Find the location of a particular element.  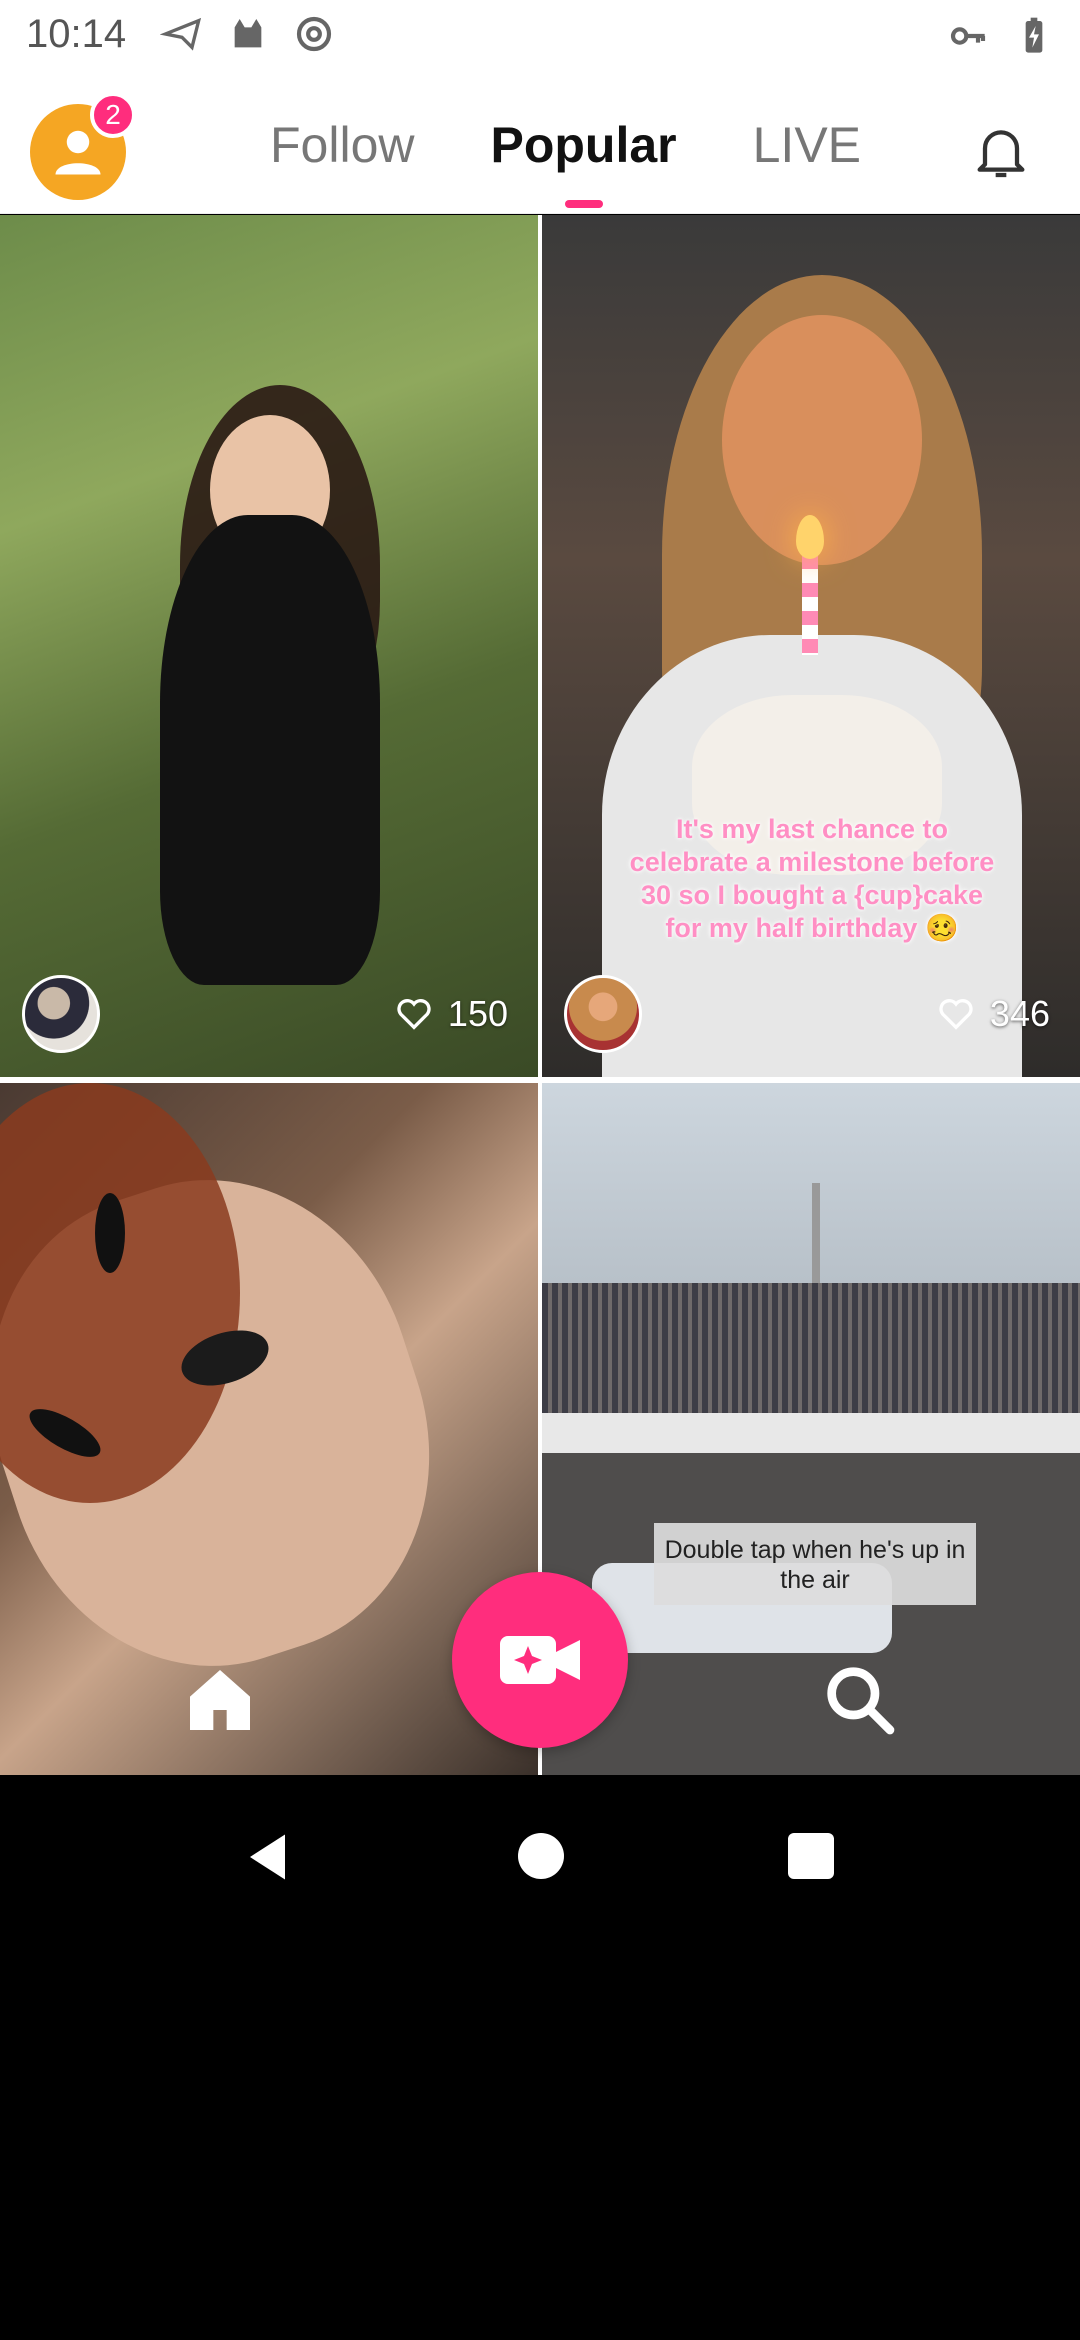

search-button is located at coordinates (860, 1700).